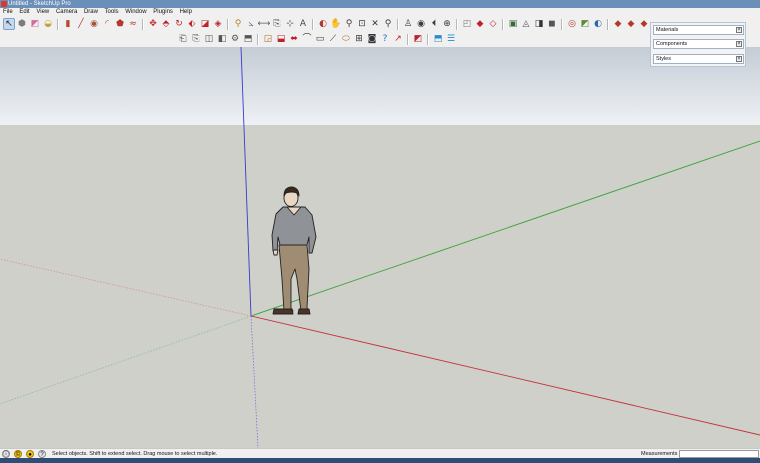  I want to click on move-icon: ✥, so click(153, 24).